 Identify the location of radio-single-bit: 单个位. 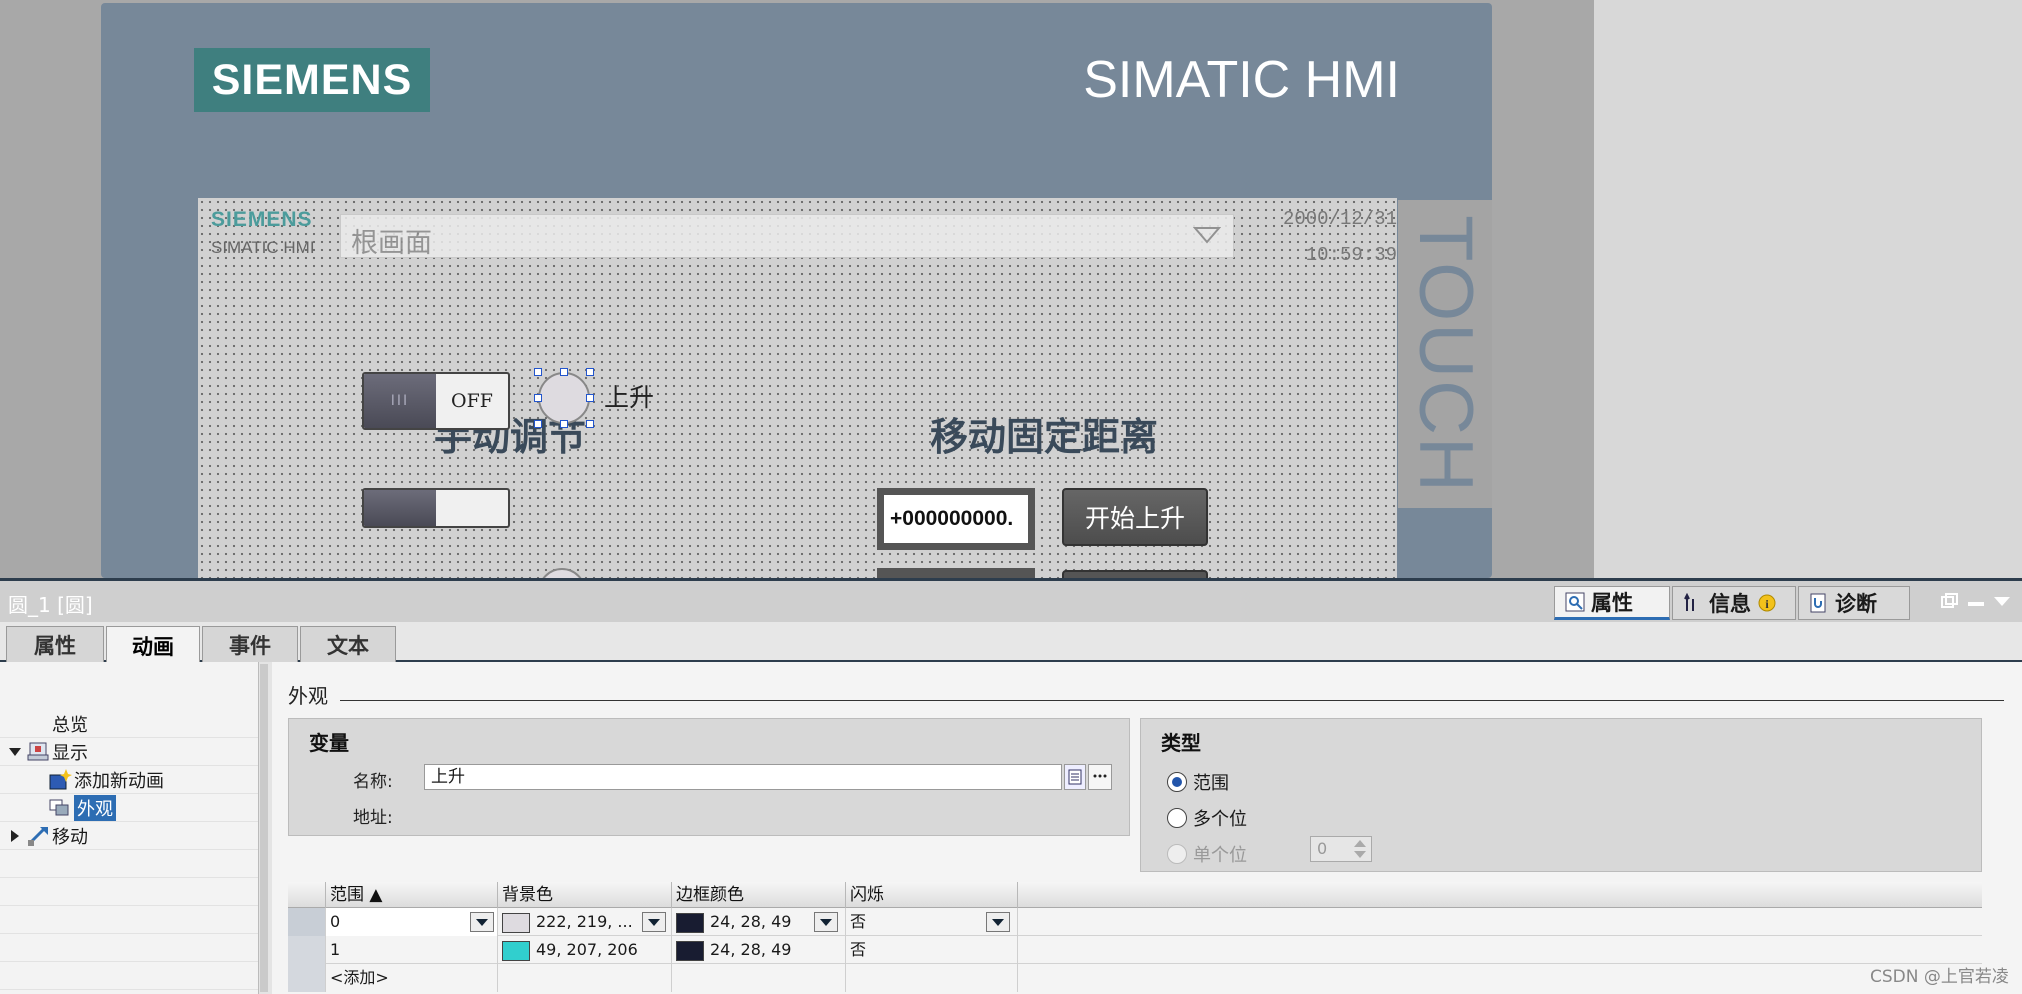
(1207, 854).